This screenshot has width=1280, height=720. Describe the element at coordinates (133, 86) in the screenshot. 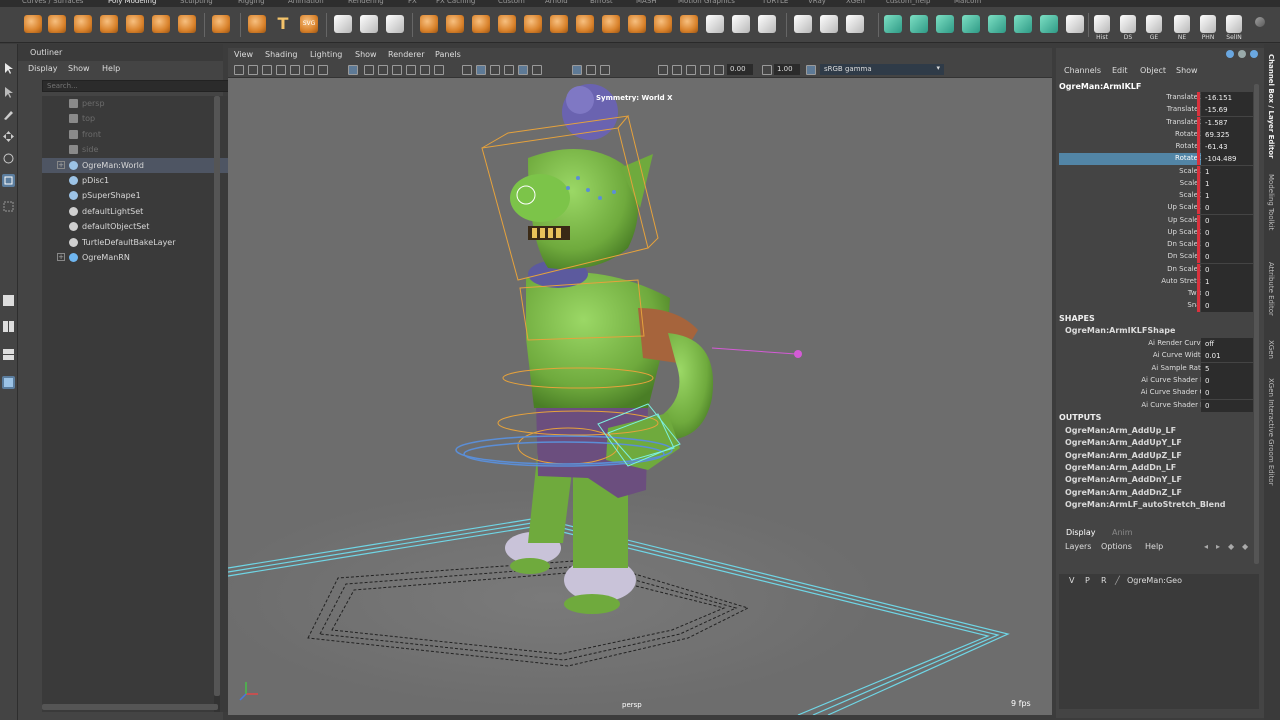

I see `outliner-search-input` at that location.